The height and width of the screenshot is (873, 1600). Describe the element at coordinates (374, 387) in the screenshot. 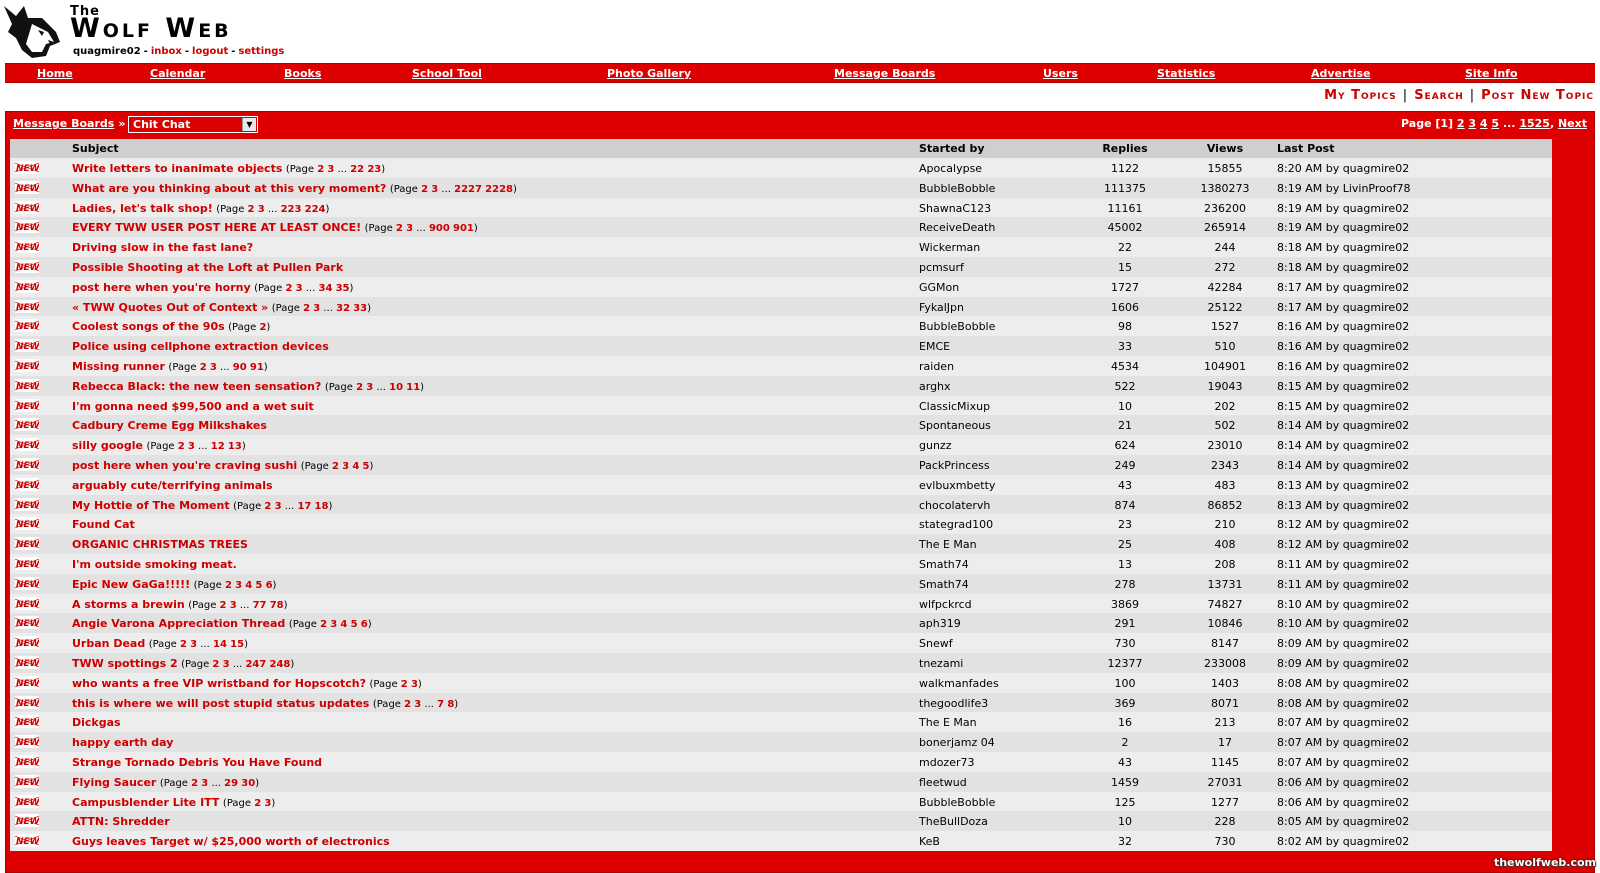

I see `topic-pages: (Page 2 3 ... 10 11)` at that location.